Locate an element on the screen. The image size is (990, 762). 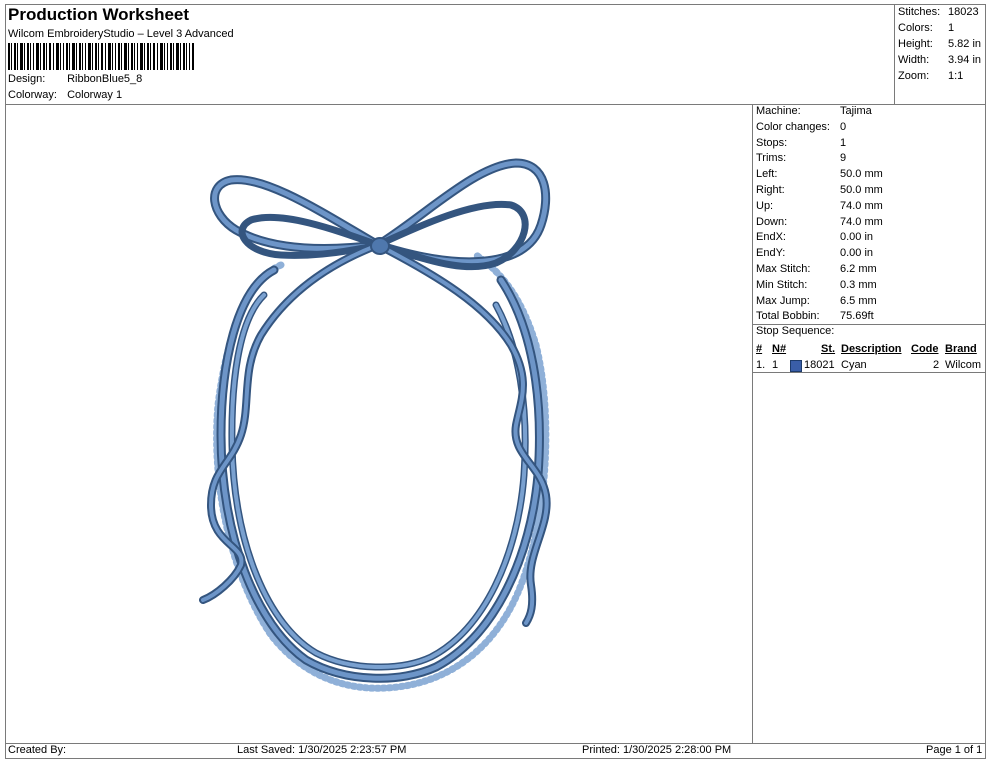
info-value: 1 is located at coordinates (843, 142).